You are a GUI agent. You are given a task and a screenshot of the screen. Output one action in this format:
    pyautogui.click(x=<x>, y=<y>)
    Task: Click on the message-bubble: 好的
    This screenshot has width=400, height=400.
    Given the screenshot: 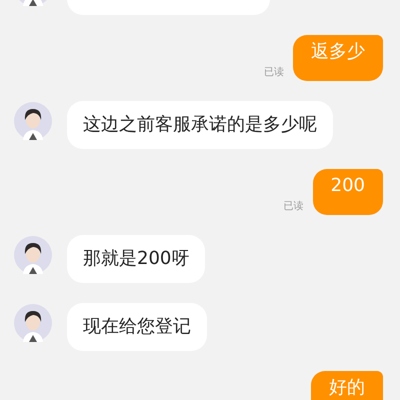 What is the action you would take?
    pyautogui.click(x=347, y=385)
    